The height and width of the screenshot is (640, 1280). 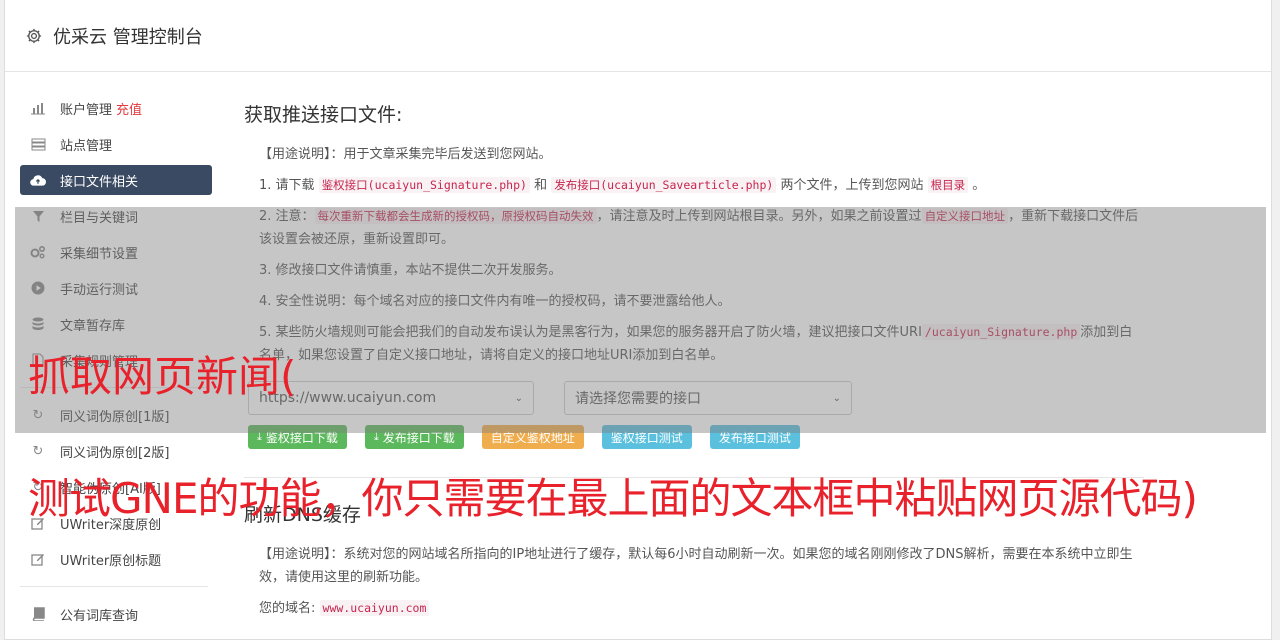 What do you see at coordinates (38, 288) in the screenshot?
I see `play-icon` at bounding box center [38, 288].